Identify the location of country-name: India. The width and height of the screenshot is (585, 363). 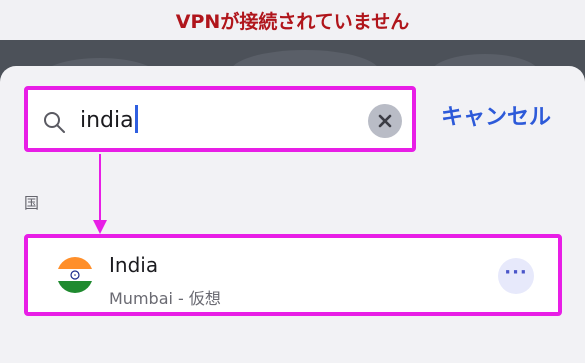
(134, 265).